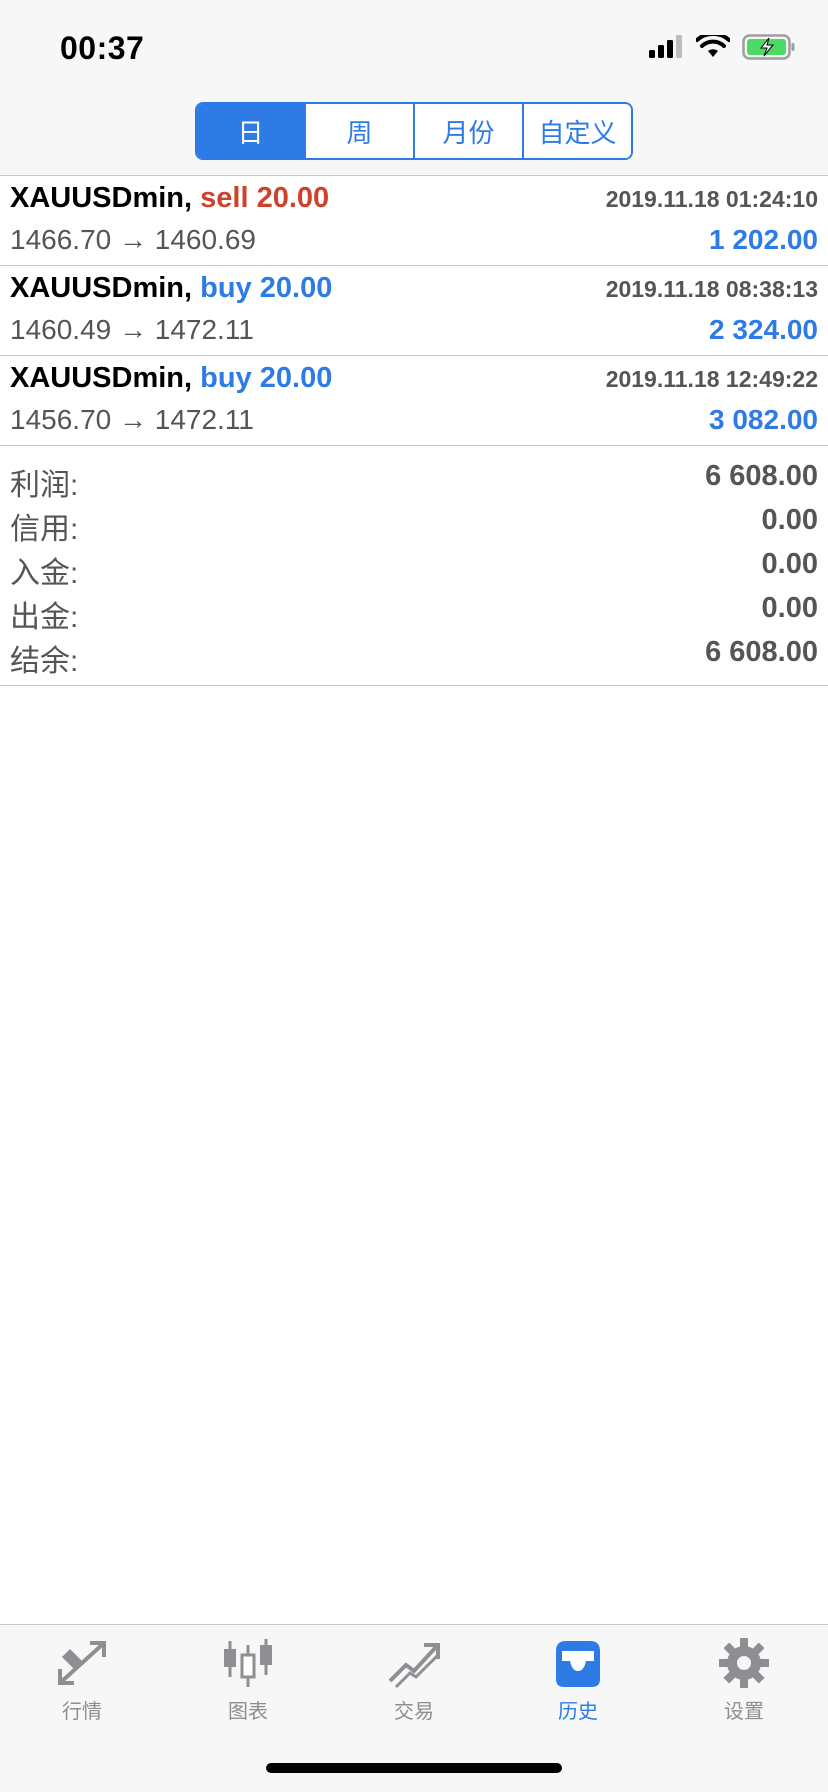 Image resolution: width=828 pixels, height=1792 pixels. Describe the element at coordinates (577, 131) in the screenshot. I see `tab-custom: 自定义` at that location.